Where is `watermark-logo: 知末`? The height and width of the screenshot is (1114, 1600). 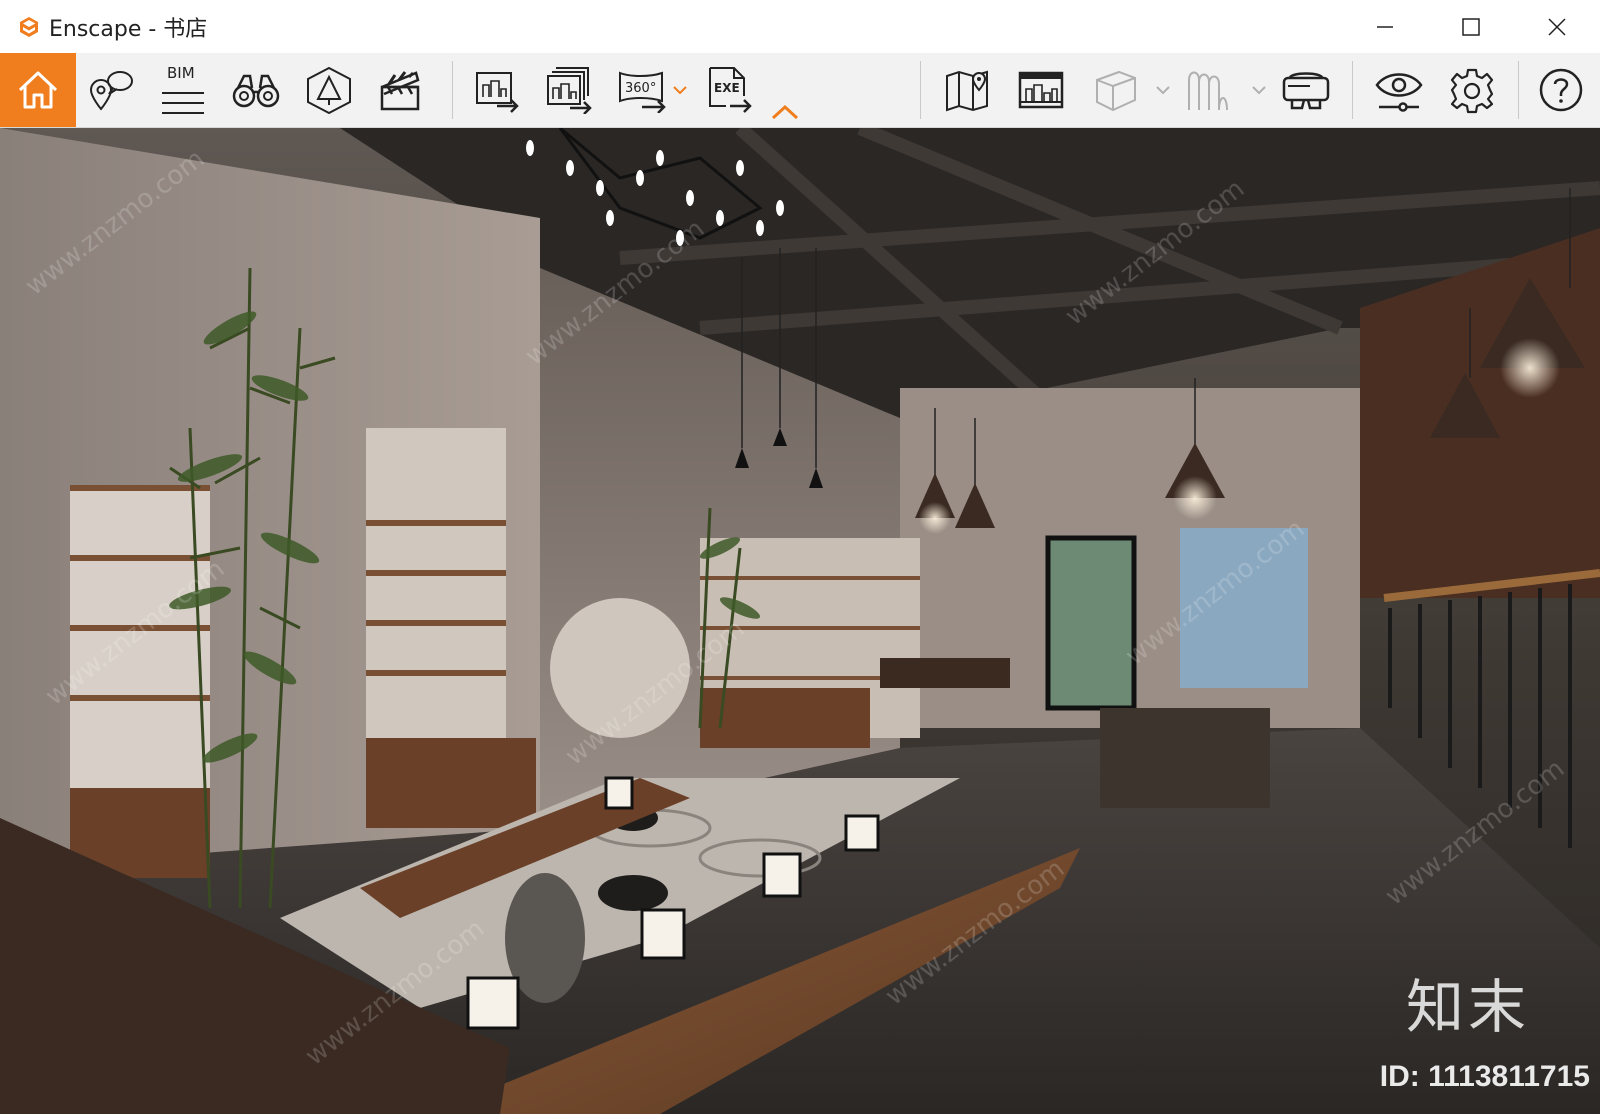
watermark-logo: 知末 is located at coordinates (1467, 1007).